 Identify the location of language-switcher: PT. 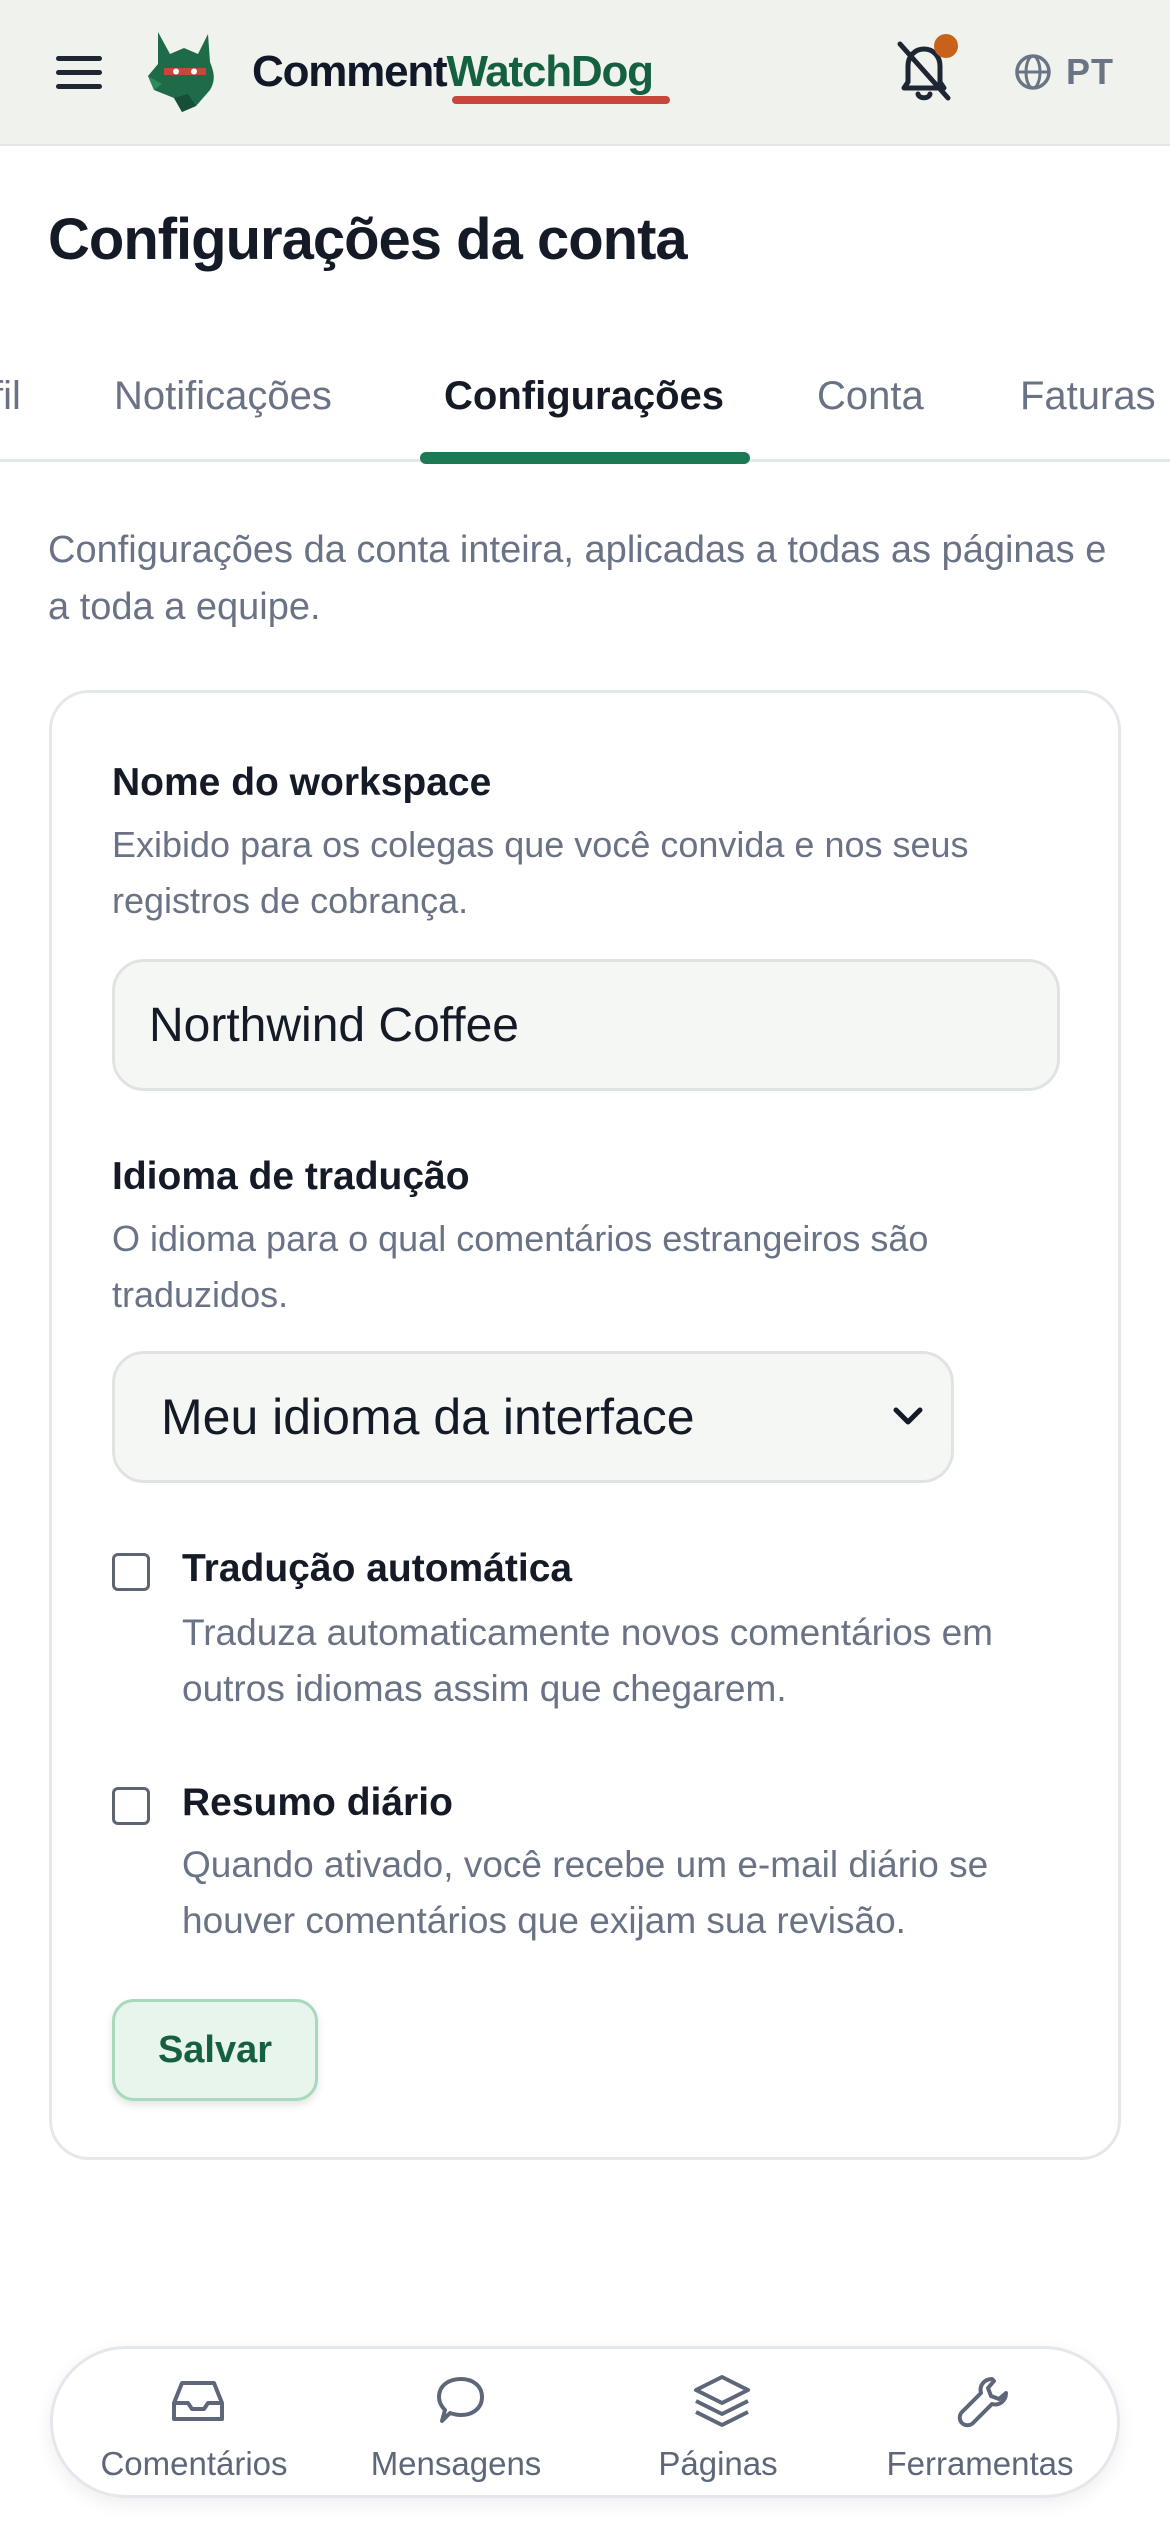
(1064, 72).